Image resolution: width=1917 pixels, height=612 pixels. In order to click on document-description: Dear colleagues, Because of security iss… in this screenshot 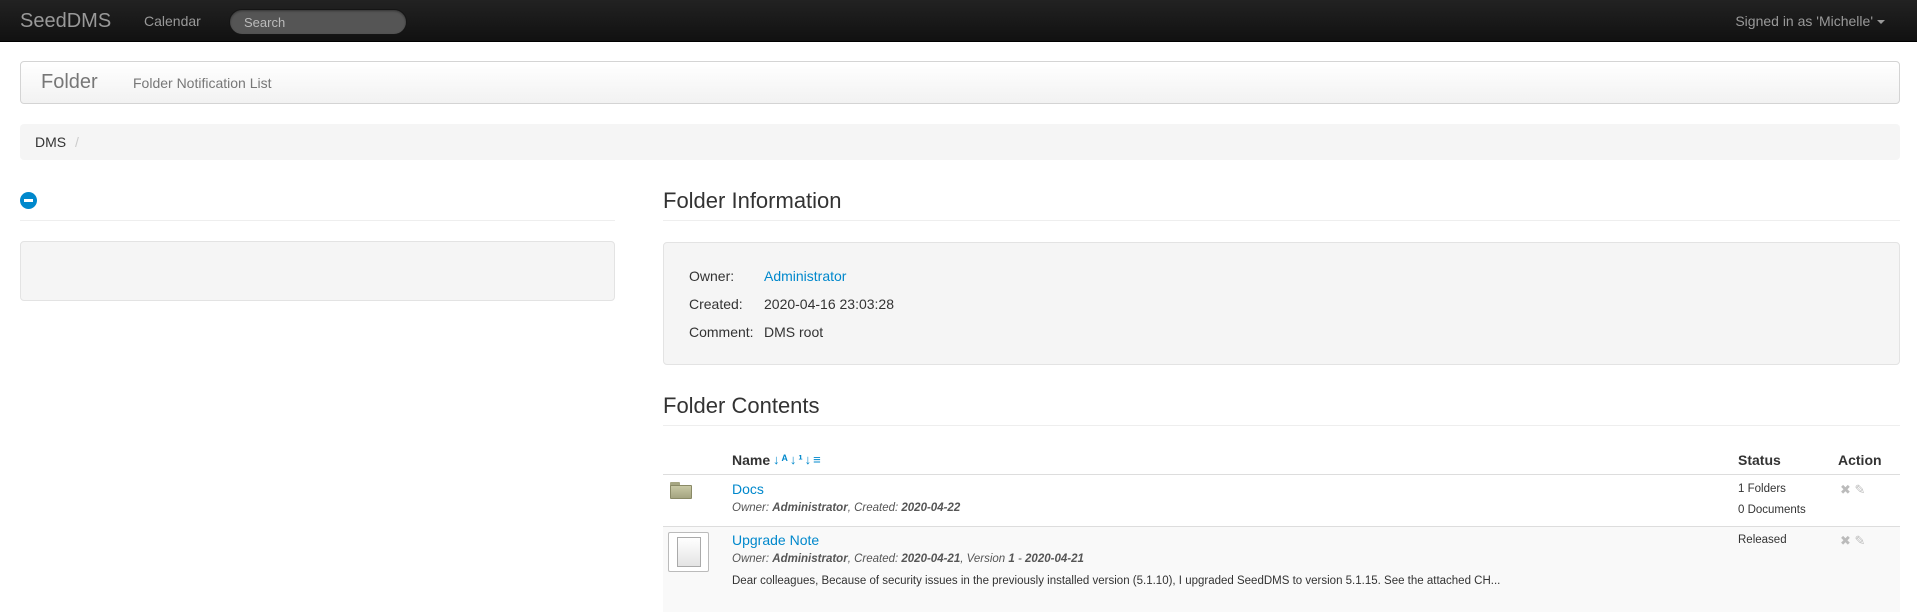, I will do `click(1116, 581)`.